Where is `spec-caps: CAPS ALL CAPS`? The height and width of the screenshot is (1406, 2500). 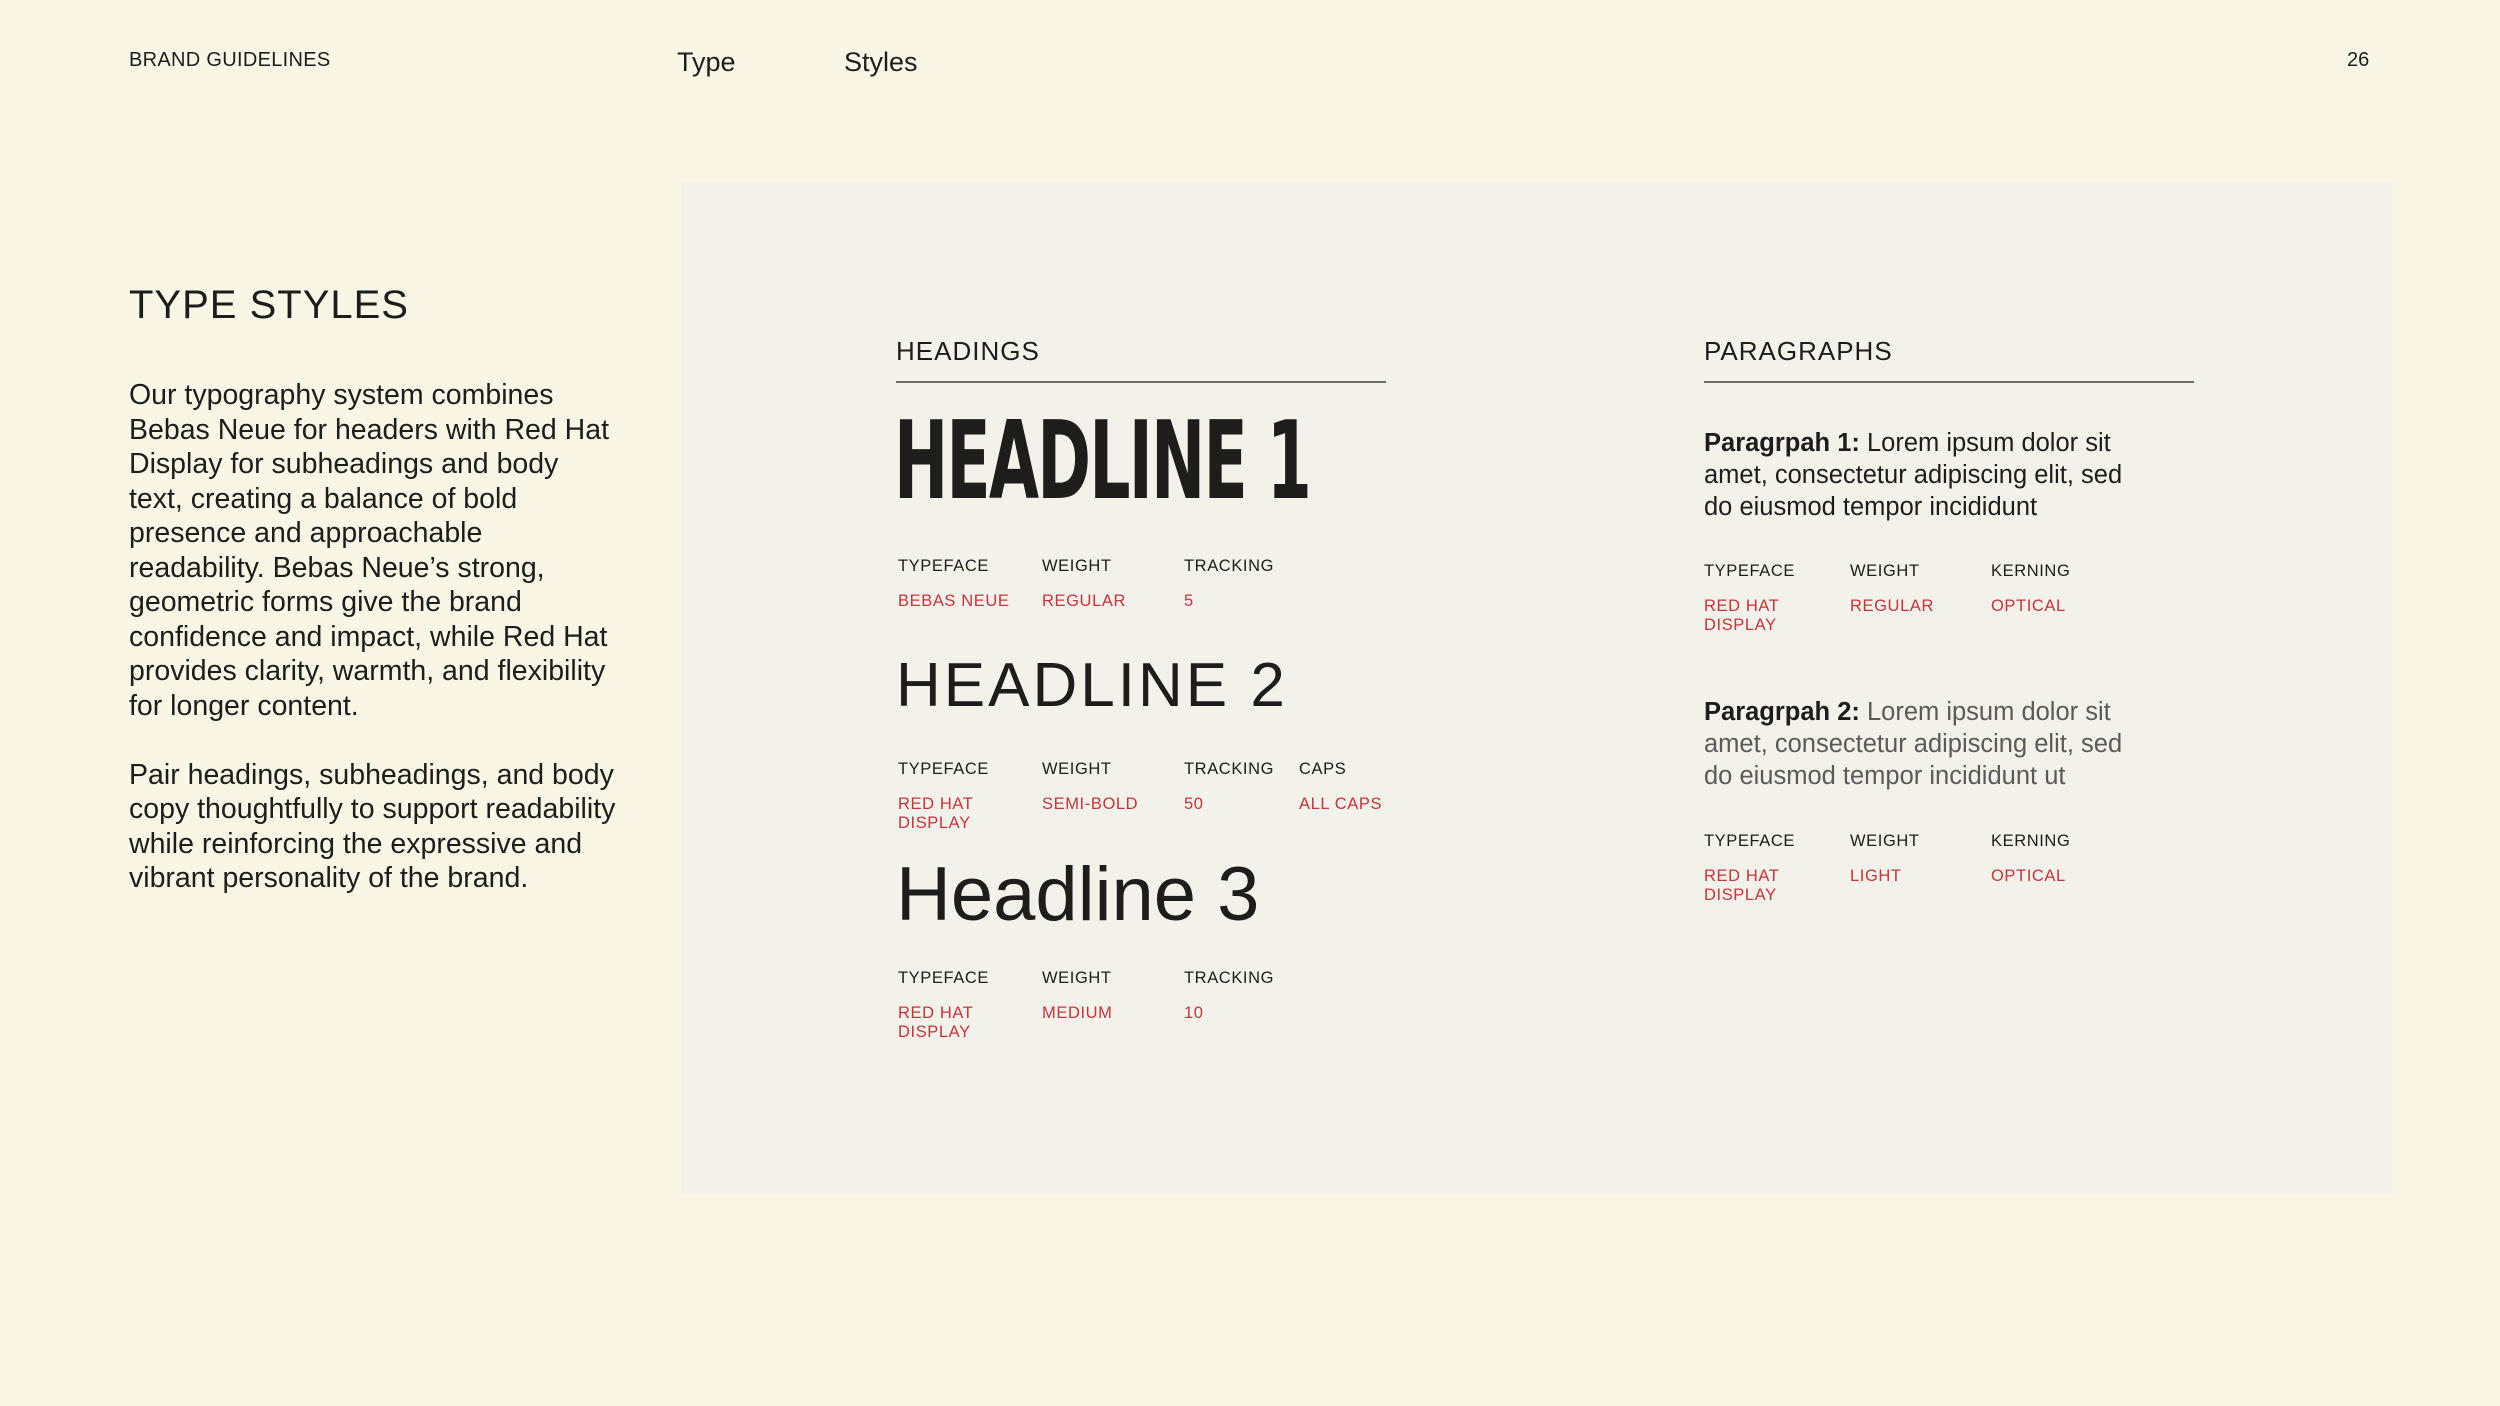
spec-caps: CAPS ALL CAPS is located at coordinates (1359, 787).